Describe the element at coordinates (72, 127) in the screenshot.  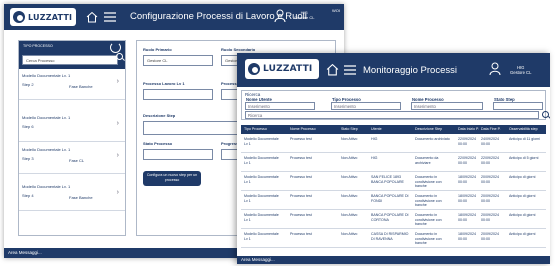
I see `list-item: Modello Documentale Lv. 1 Step 6 ›` at that location.